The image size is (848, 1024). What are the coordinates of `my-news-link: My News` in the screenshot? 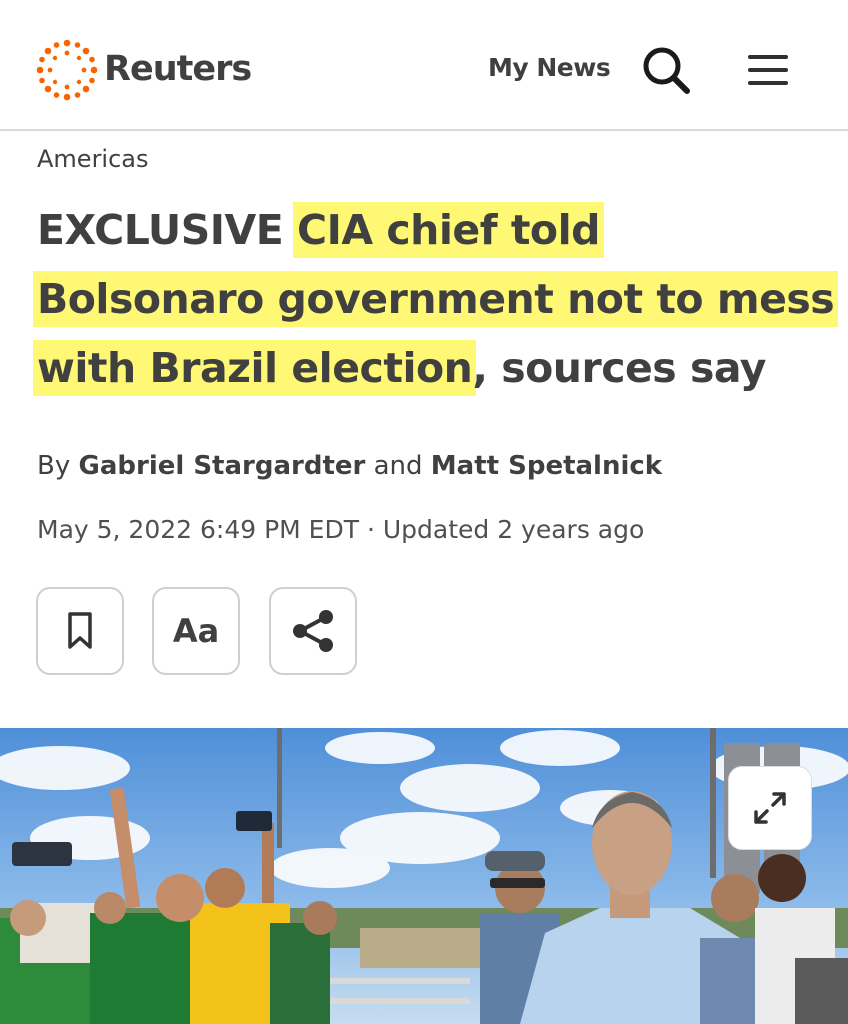 It's located at (549, 68).